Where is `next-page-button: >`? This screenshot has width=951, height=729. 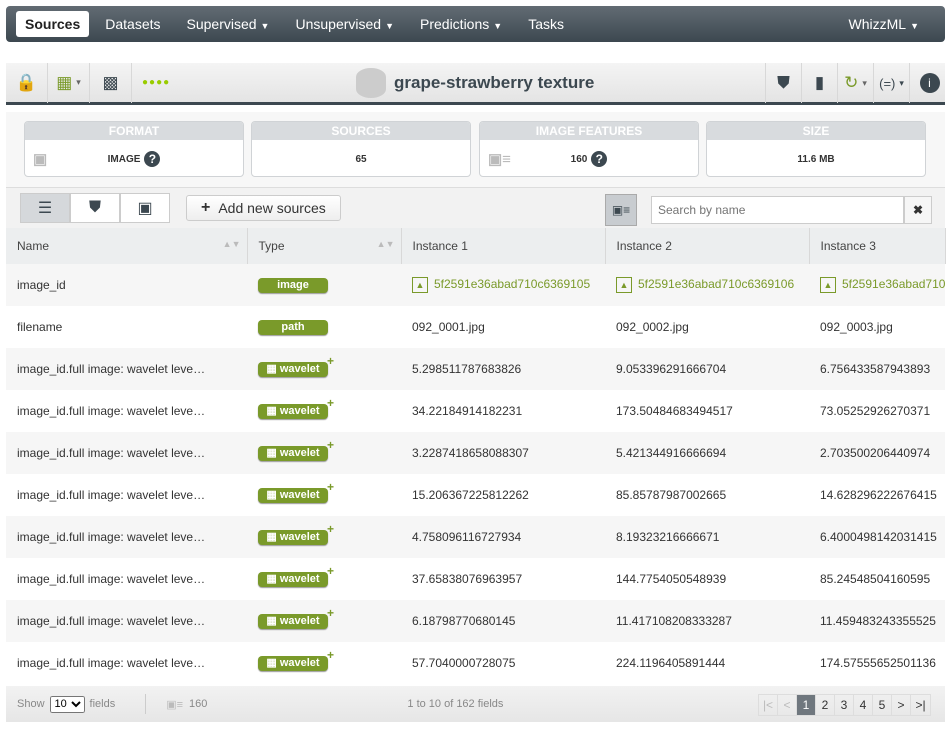 next-page-button: > is located at coordinates (901, 705).